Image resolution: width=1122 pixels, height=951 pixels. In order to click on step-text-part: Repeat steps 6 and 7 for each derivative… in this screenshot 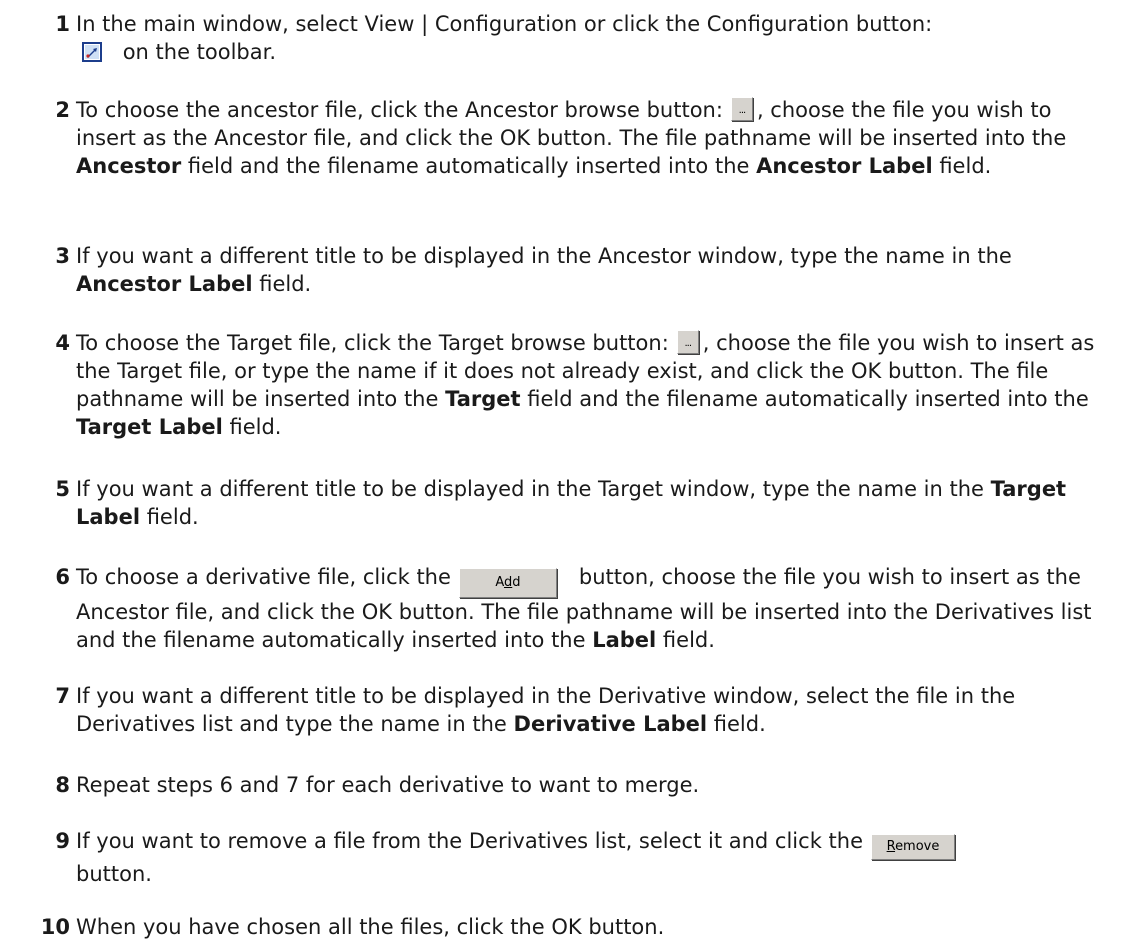, I will do `click(388, 785)`.